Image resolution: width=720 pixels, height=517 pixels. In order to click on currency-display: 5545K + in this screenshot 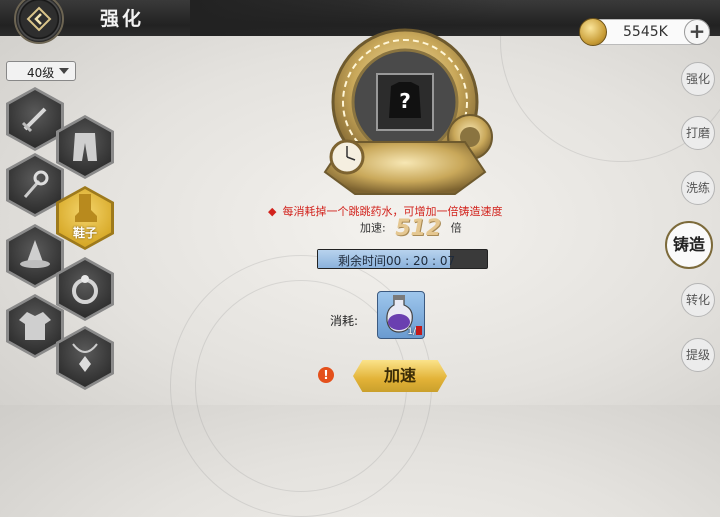, I will do `click(644, 32)`.